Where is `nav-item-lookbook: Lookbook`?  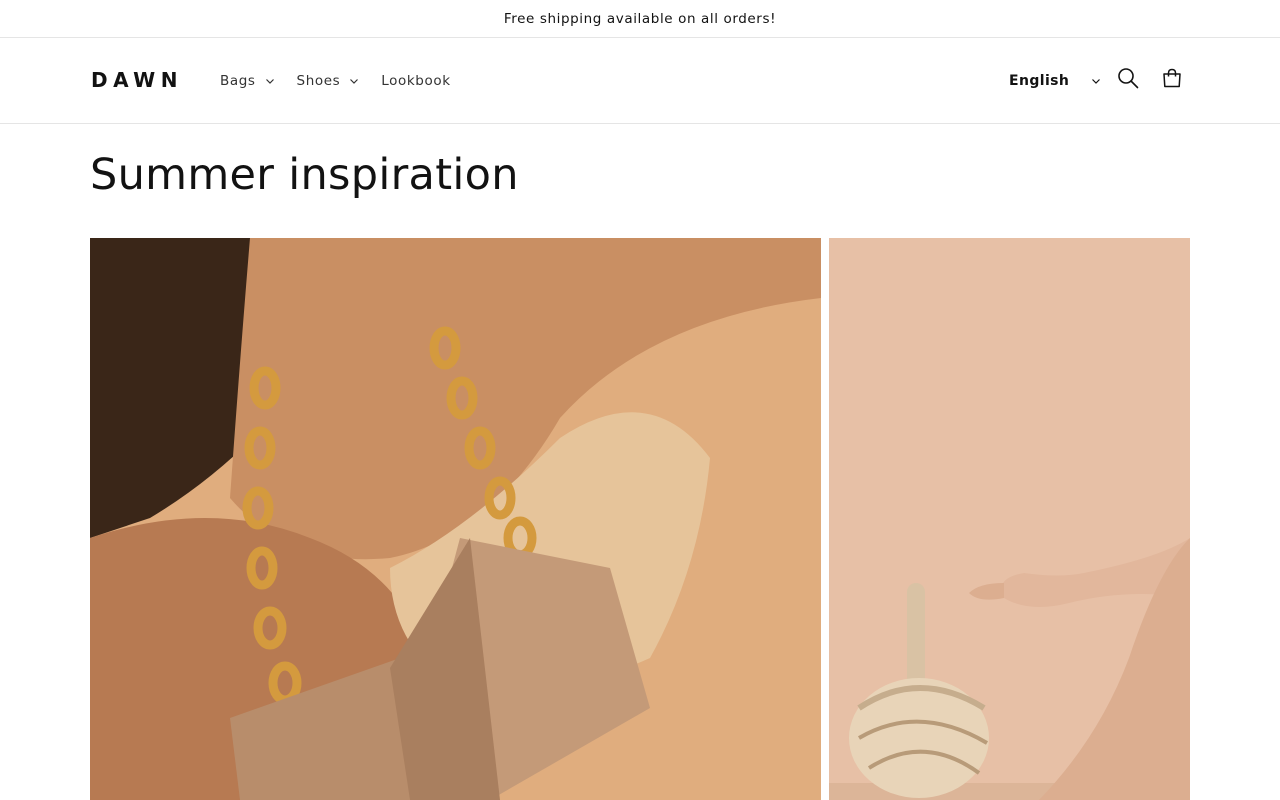
nav-item-lookbook: Lookbook is located at coordinates (415, 81).